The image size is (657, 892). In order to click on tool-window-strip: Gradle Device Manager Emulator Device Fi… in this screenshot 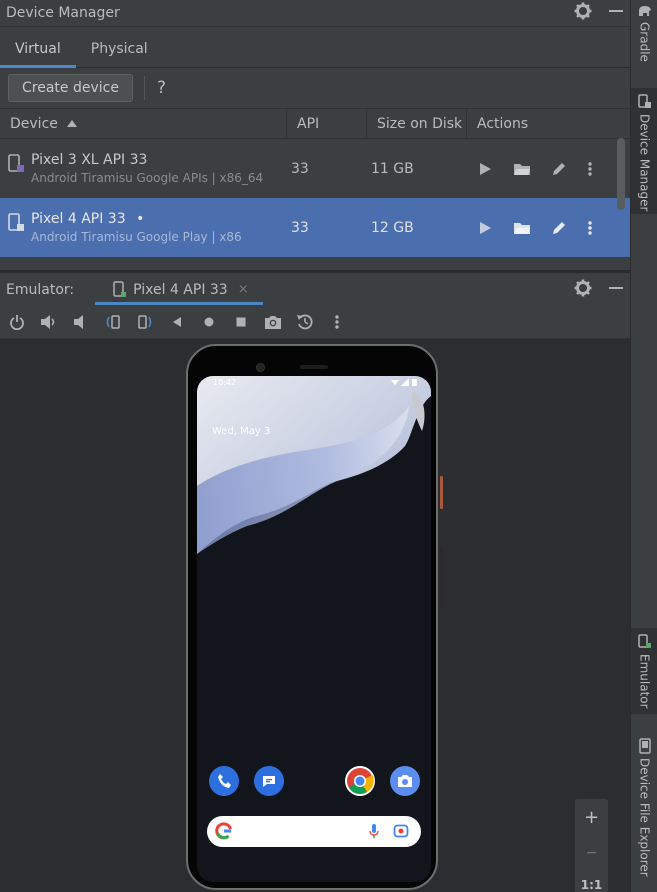, I will do `click(643, 446)`.